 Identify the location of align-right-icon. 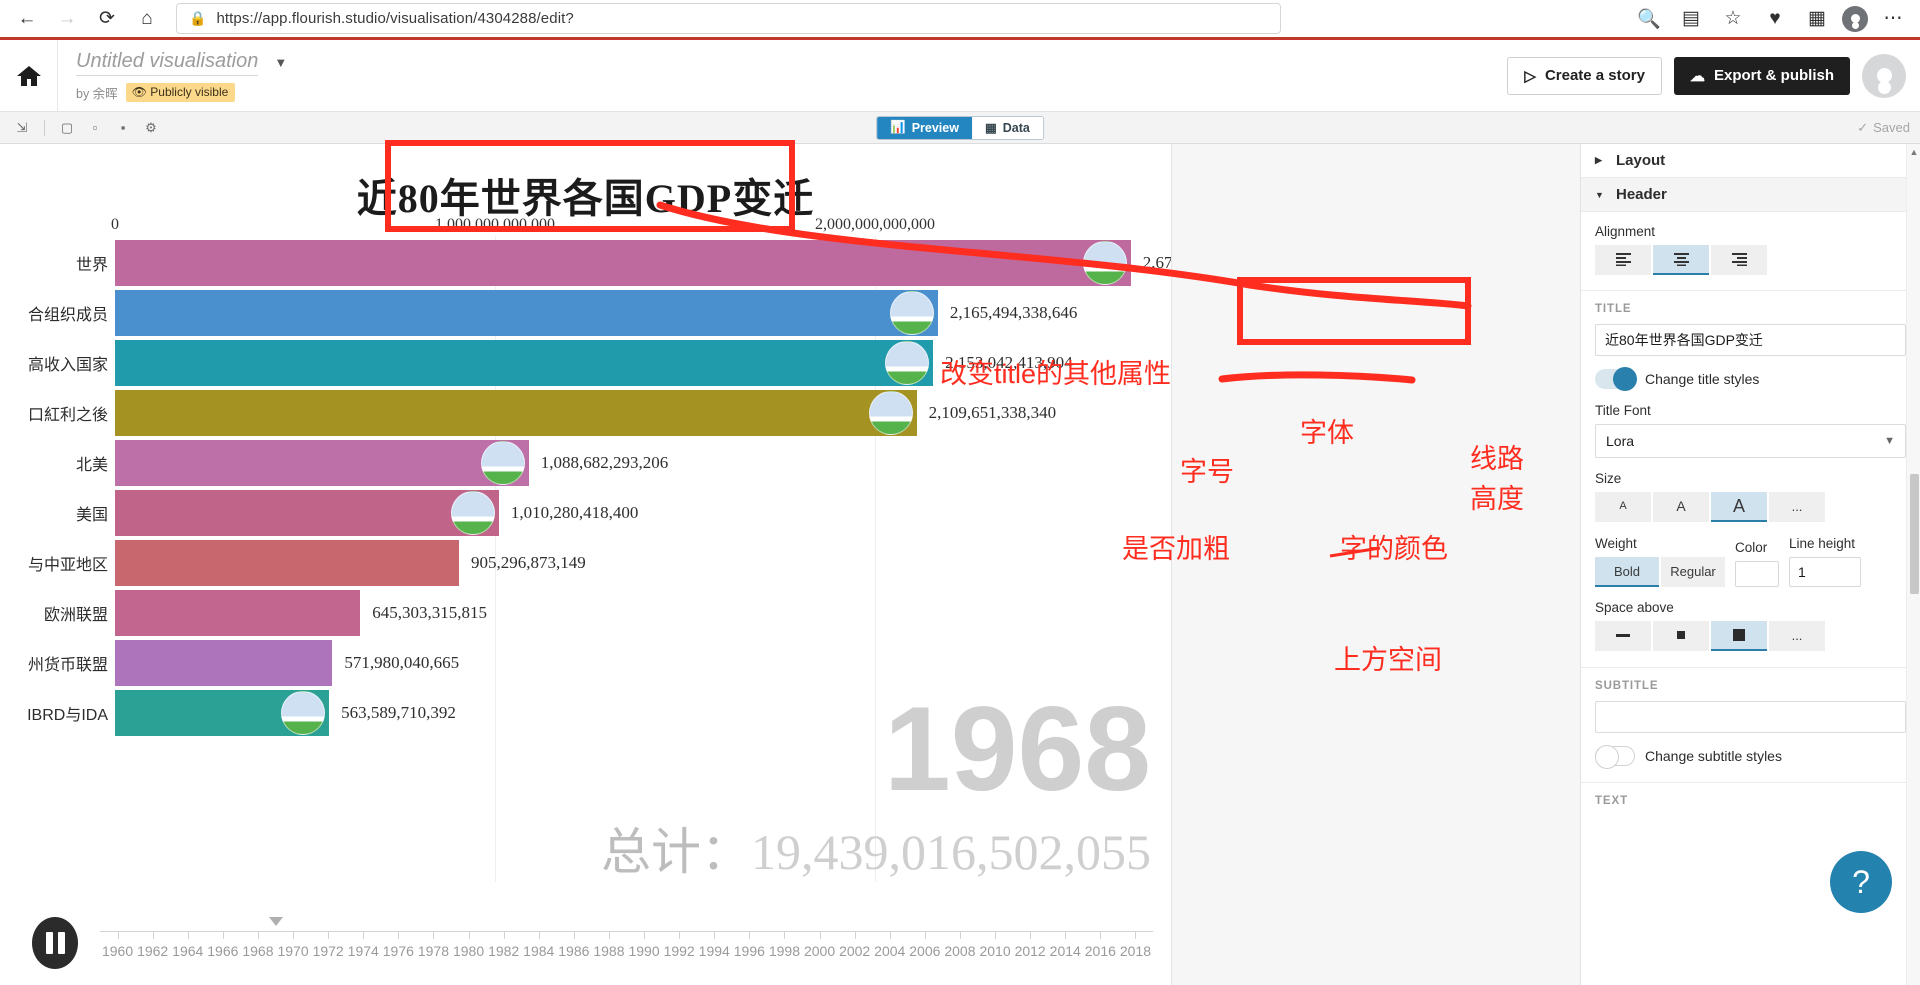
(1739, 260).